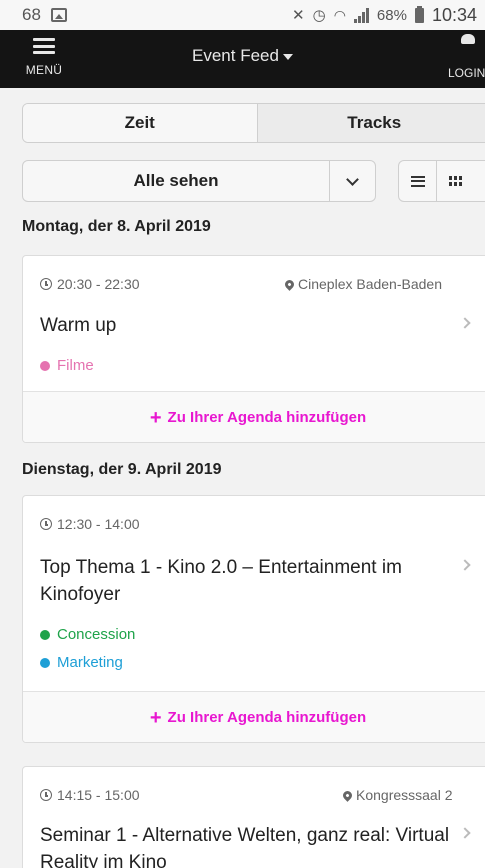  What do you see at coordinates (176, 180) in the screenshot?
I see `filter-selected-value: Alle sehen` at bounding box center [176, 180].